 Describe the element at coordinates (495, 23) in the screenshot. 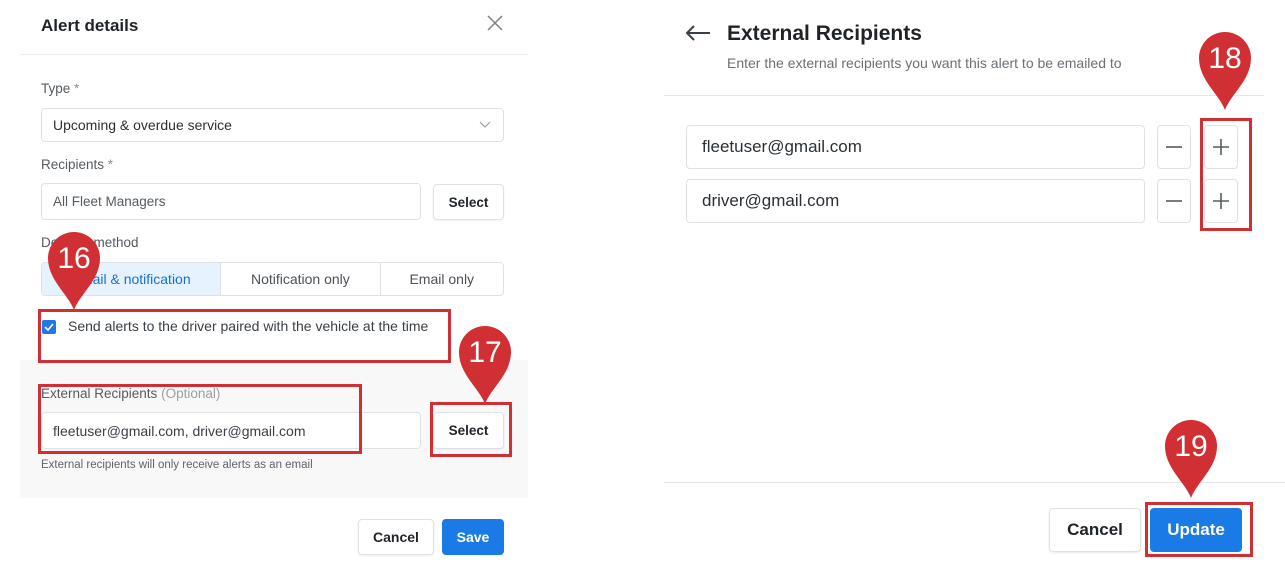

I see `close-icon` at that location.